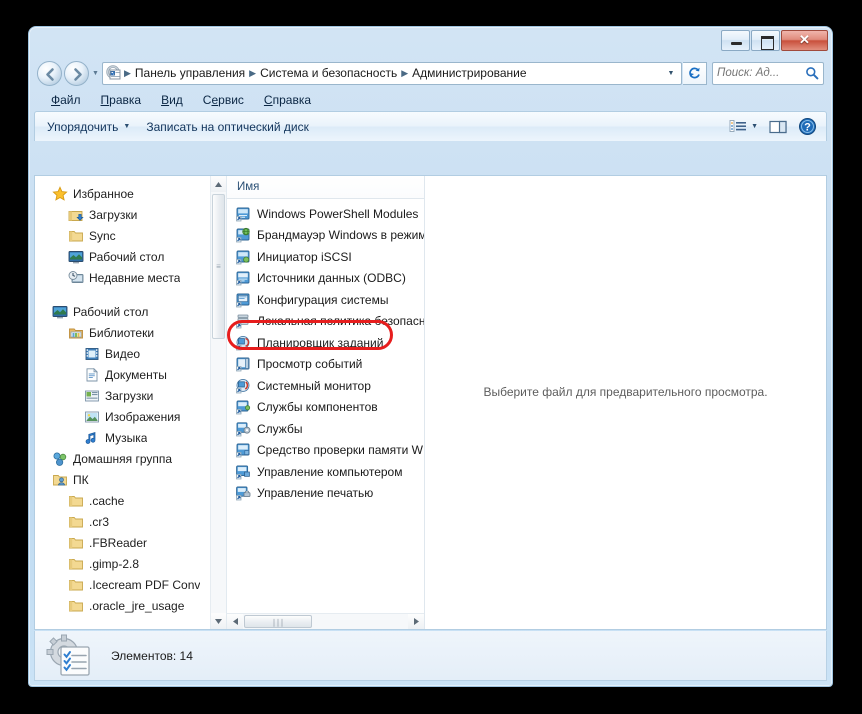 The height and width of the screenshot is (714, 862). I want to click on sidebar-item-downloads-fav: Загрузки, so click(130, 214).